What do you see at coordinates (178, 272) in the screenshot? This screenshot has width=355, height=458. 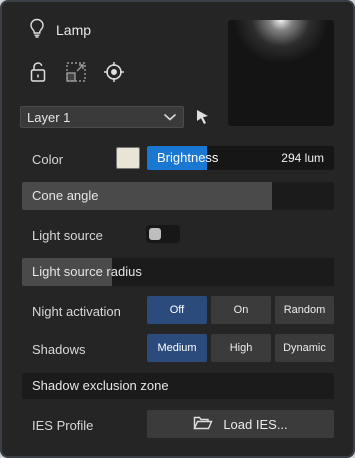 I see `light-source-radius-slider: Light source radius` at bounding box center [178, 272].